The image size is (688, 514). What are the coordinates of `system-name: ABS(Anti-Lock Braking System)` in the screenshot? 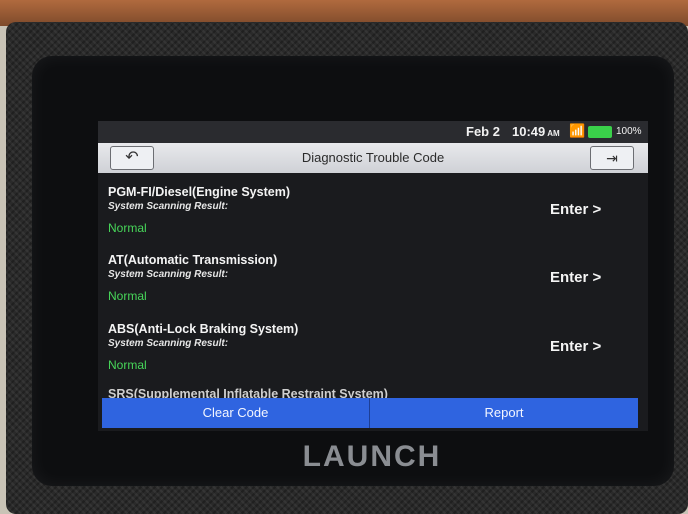 It's located at (203, 329).